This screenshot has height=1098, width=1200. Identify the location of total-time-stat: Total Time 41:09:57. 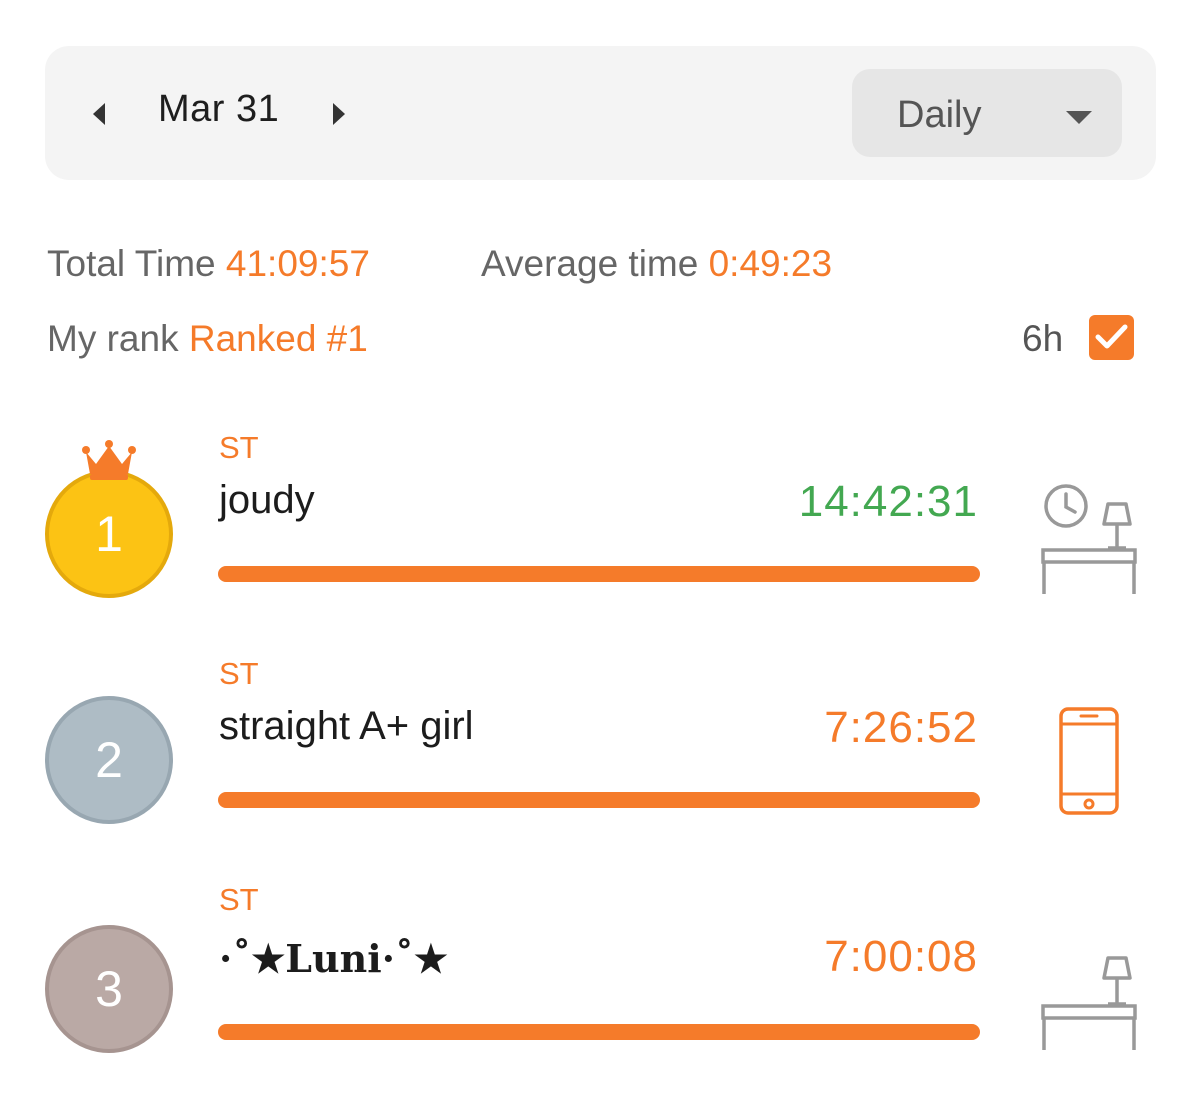
(208, 264).